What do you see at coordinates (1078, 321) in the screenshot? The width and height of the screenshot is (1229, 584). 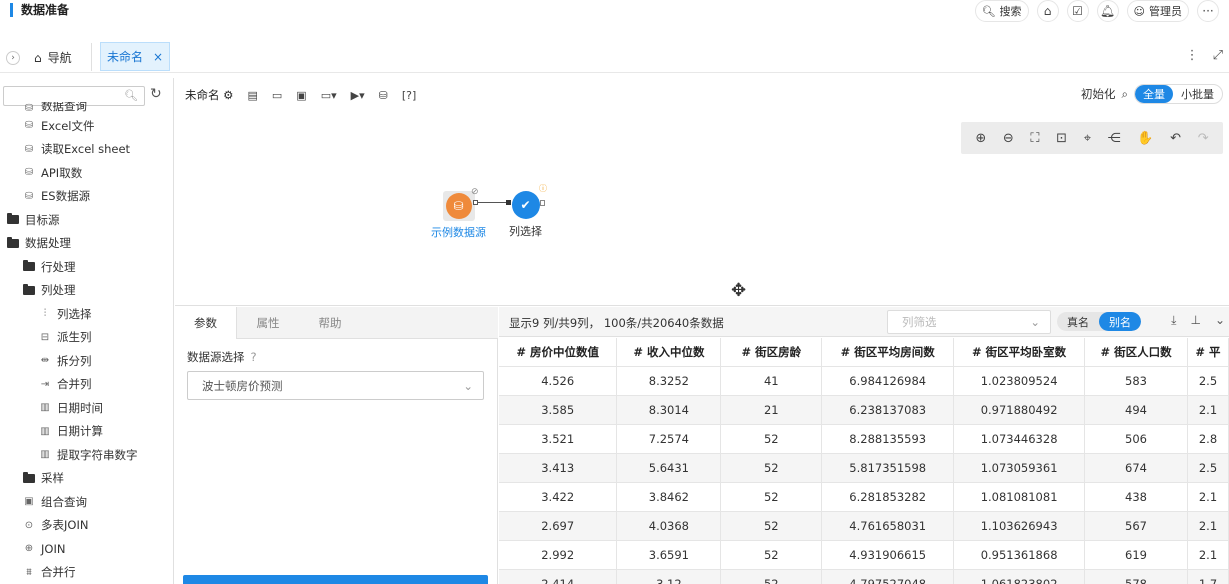 I see `real-name-button: 真名` at bounding box center [1078, 321].